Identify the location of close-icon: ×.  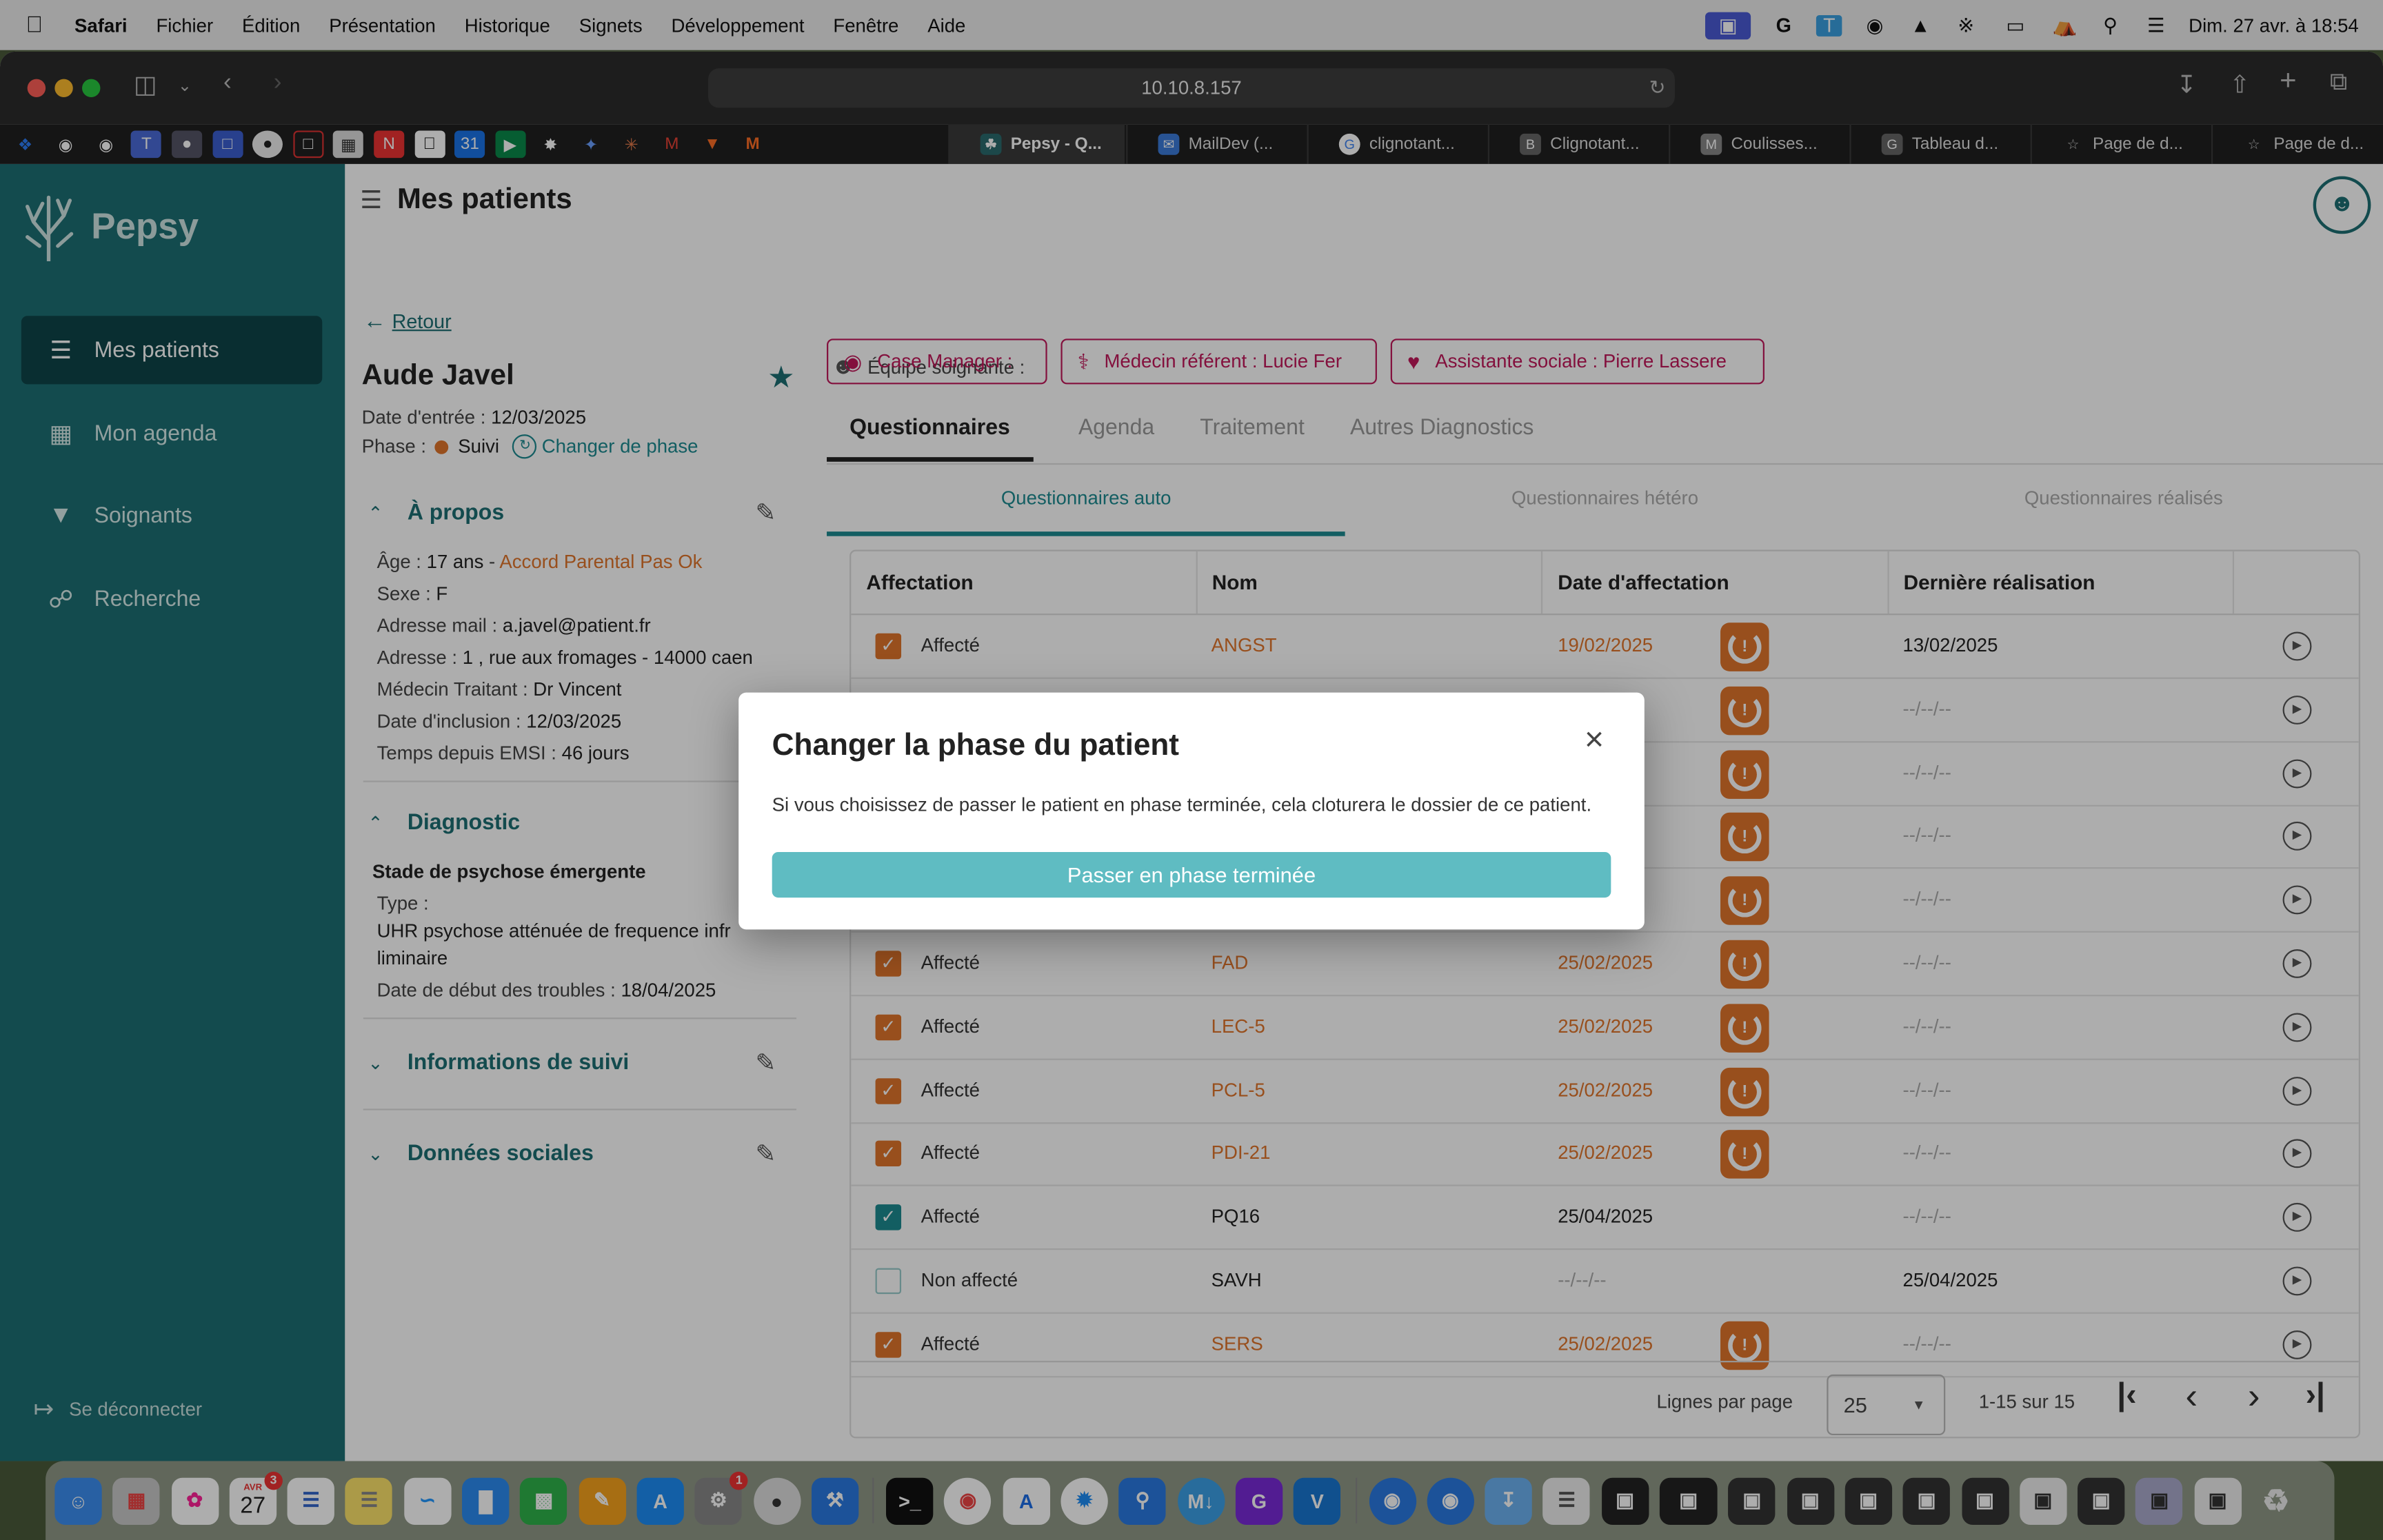
(1594, 739).